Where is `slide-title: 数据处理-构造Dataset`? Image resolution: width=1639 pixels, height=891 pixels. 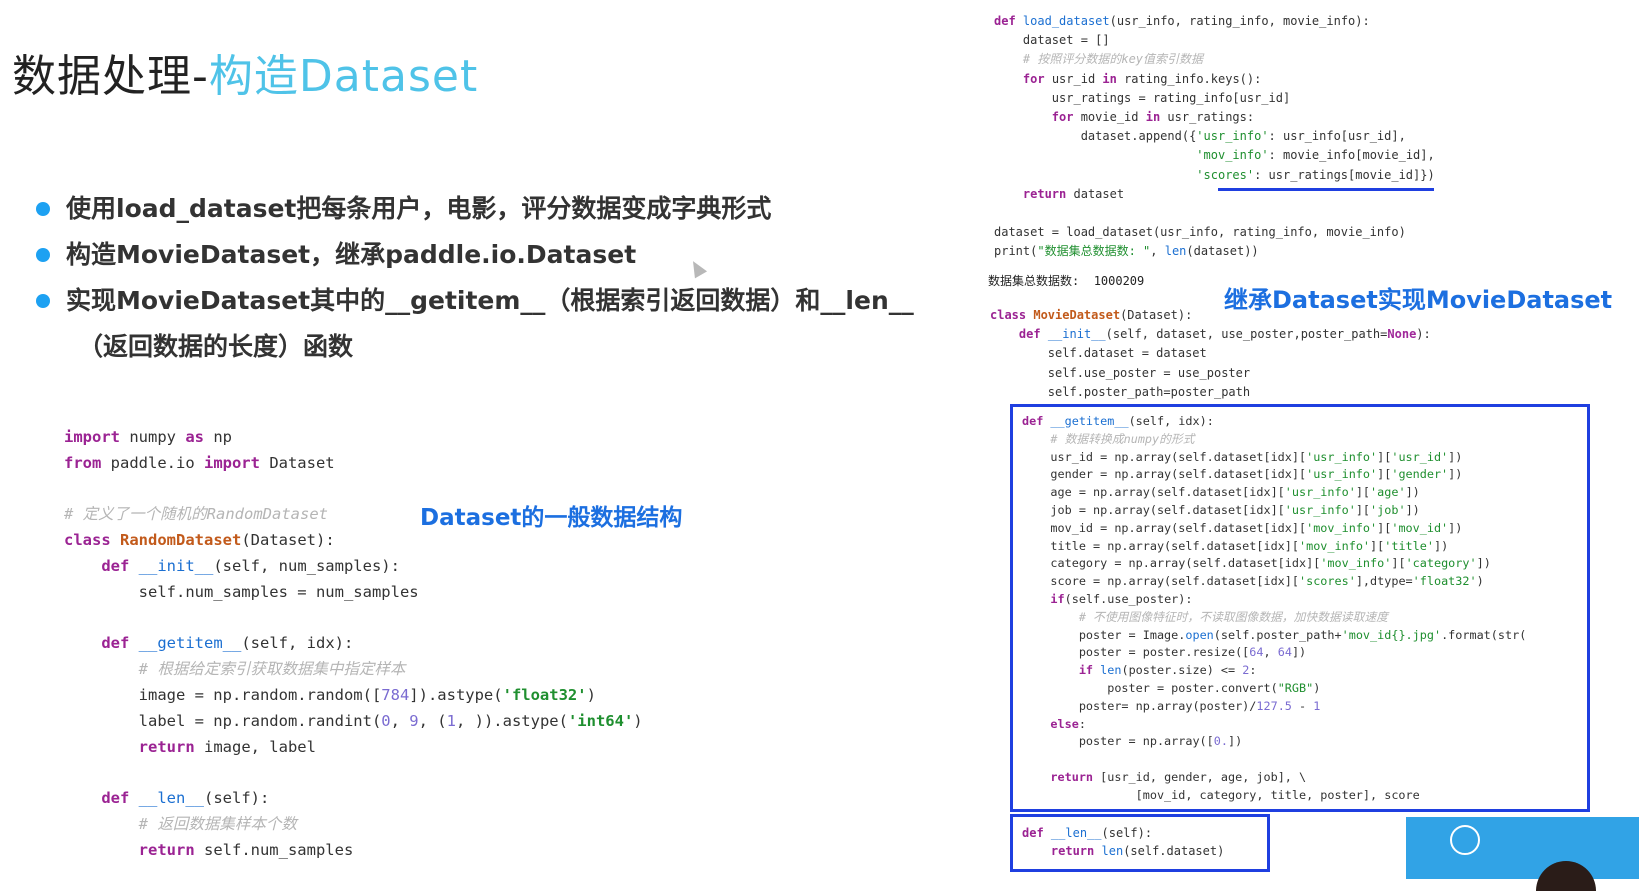
slide-title: 数据处理-构造Dataset is located at coordinates (245, 72).